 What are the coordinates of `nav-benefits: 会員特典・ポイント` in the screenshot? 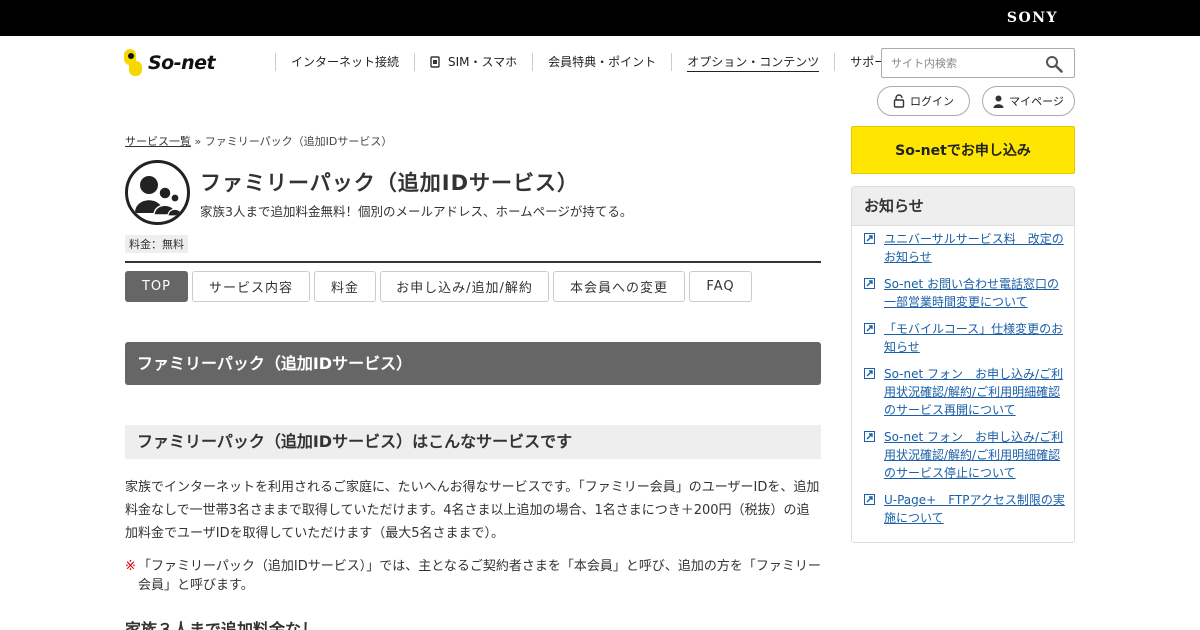 It's located at (601, 62).